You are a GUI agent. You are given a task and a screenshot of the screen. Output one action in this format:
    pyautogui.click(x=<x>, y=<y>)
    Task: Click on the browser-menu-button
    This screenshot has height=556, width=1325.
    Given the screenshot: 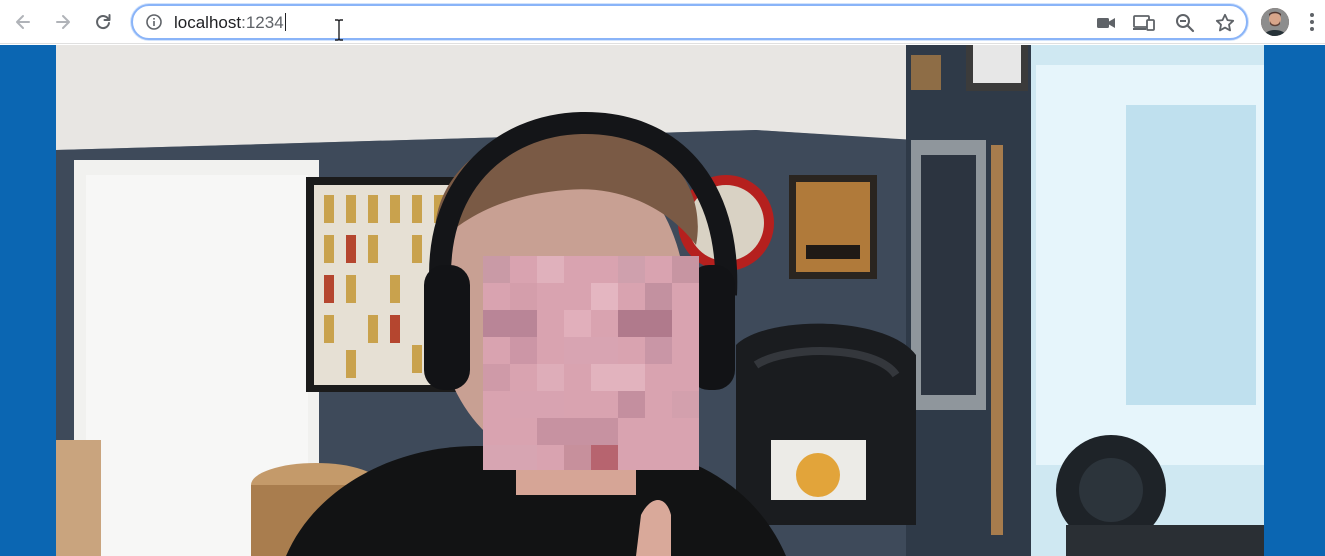 What is the action you would take?
    pyautogui.click(x=1312, y=22)
    